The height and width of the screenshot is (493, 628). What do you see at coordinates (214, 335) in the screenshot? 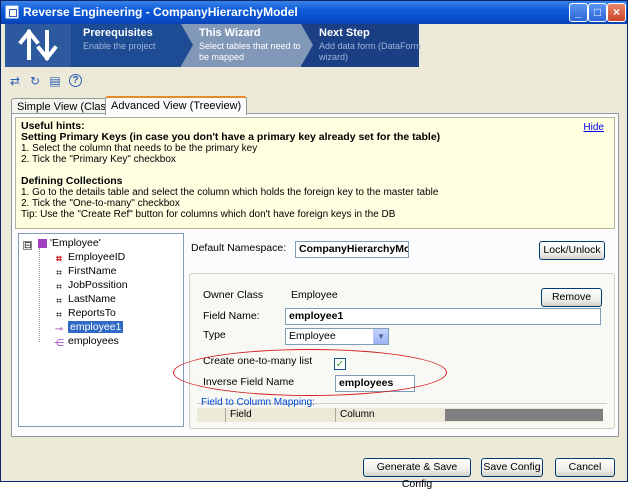
I see `type-label: Type` at bounding box center [214, 335].